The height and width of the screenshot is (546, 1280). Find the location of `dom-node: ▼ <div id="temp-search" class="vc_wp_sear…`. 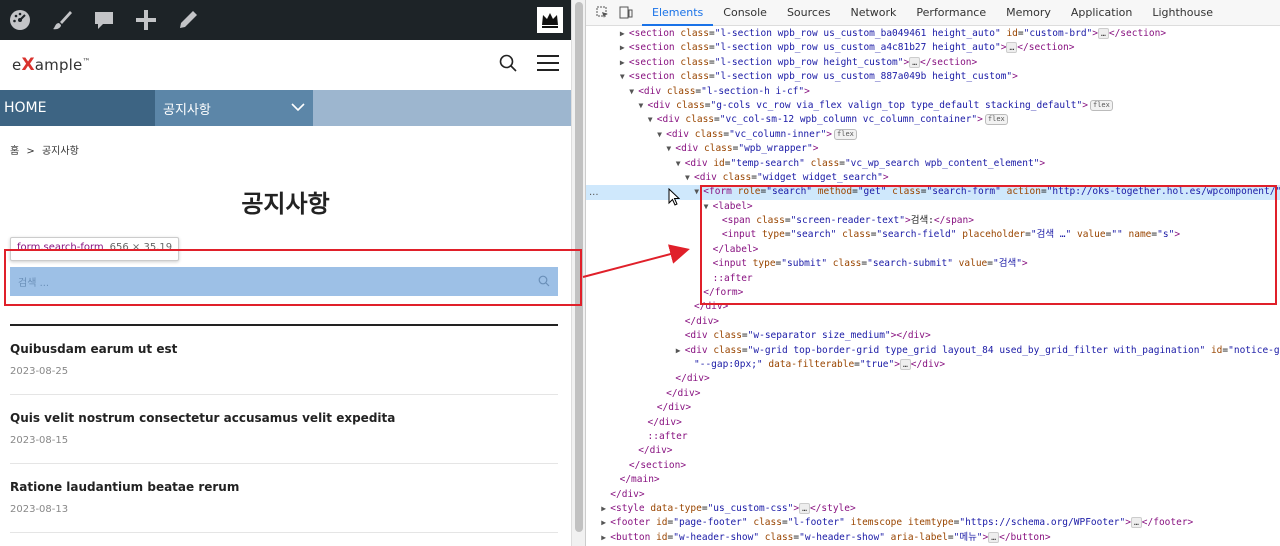

dom-node: ▼ <div id="temp-search" class="vc_wp_sear… is located at coordinates (933, 164).